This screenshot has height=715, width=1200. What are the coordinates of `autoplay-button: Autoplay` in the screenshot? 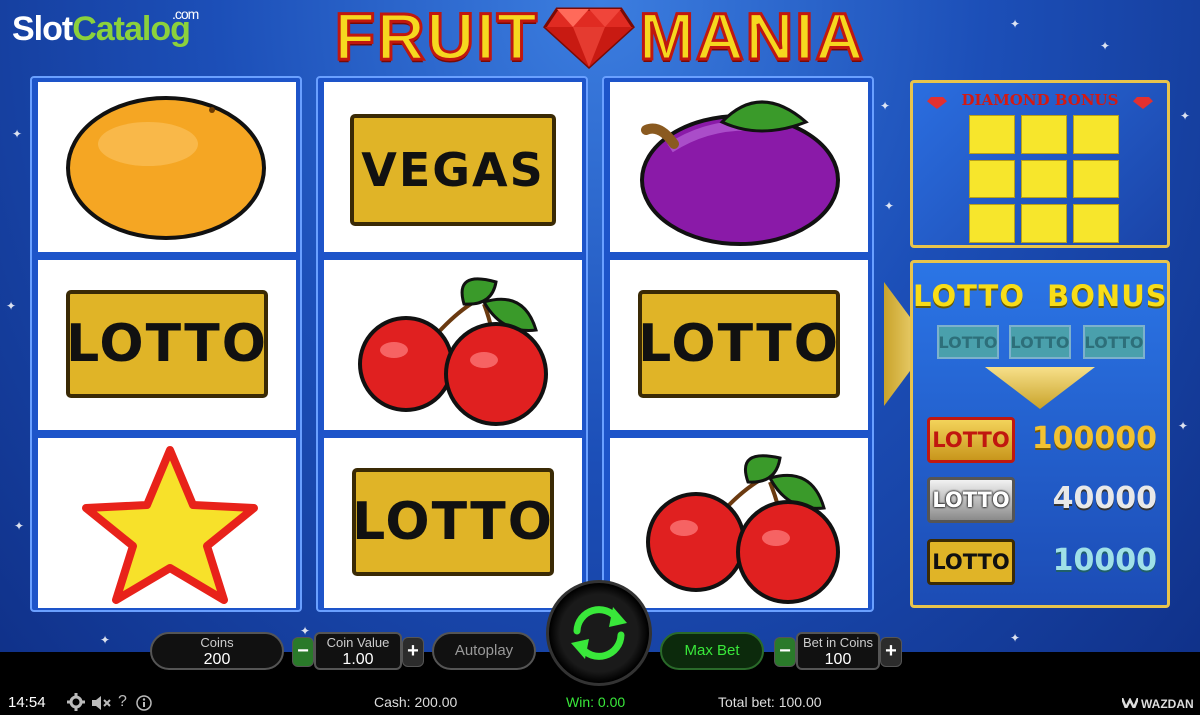 It's located at (484, 651).